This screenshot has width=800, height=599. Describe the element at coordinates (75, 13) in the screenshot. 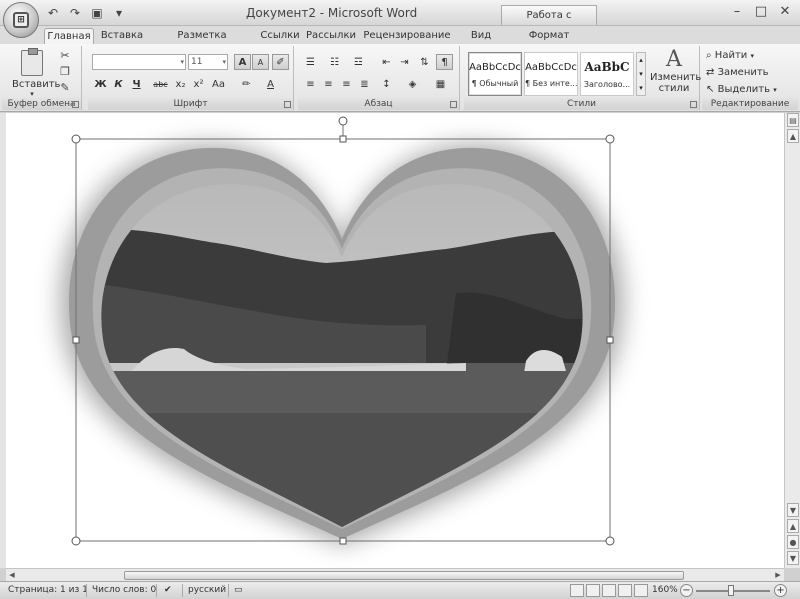

I see `redo-icon: ↷` at that location.